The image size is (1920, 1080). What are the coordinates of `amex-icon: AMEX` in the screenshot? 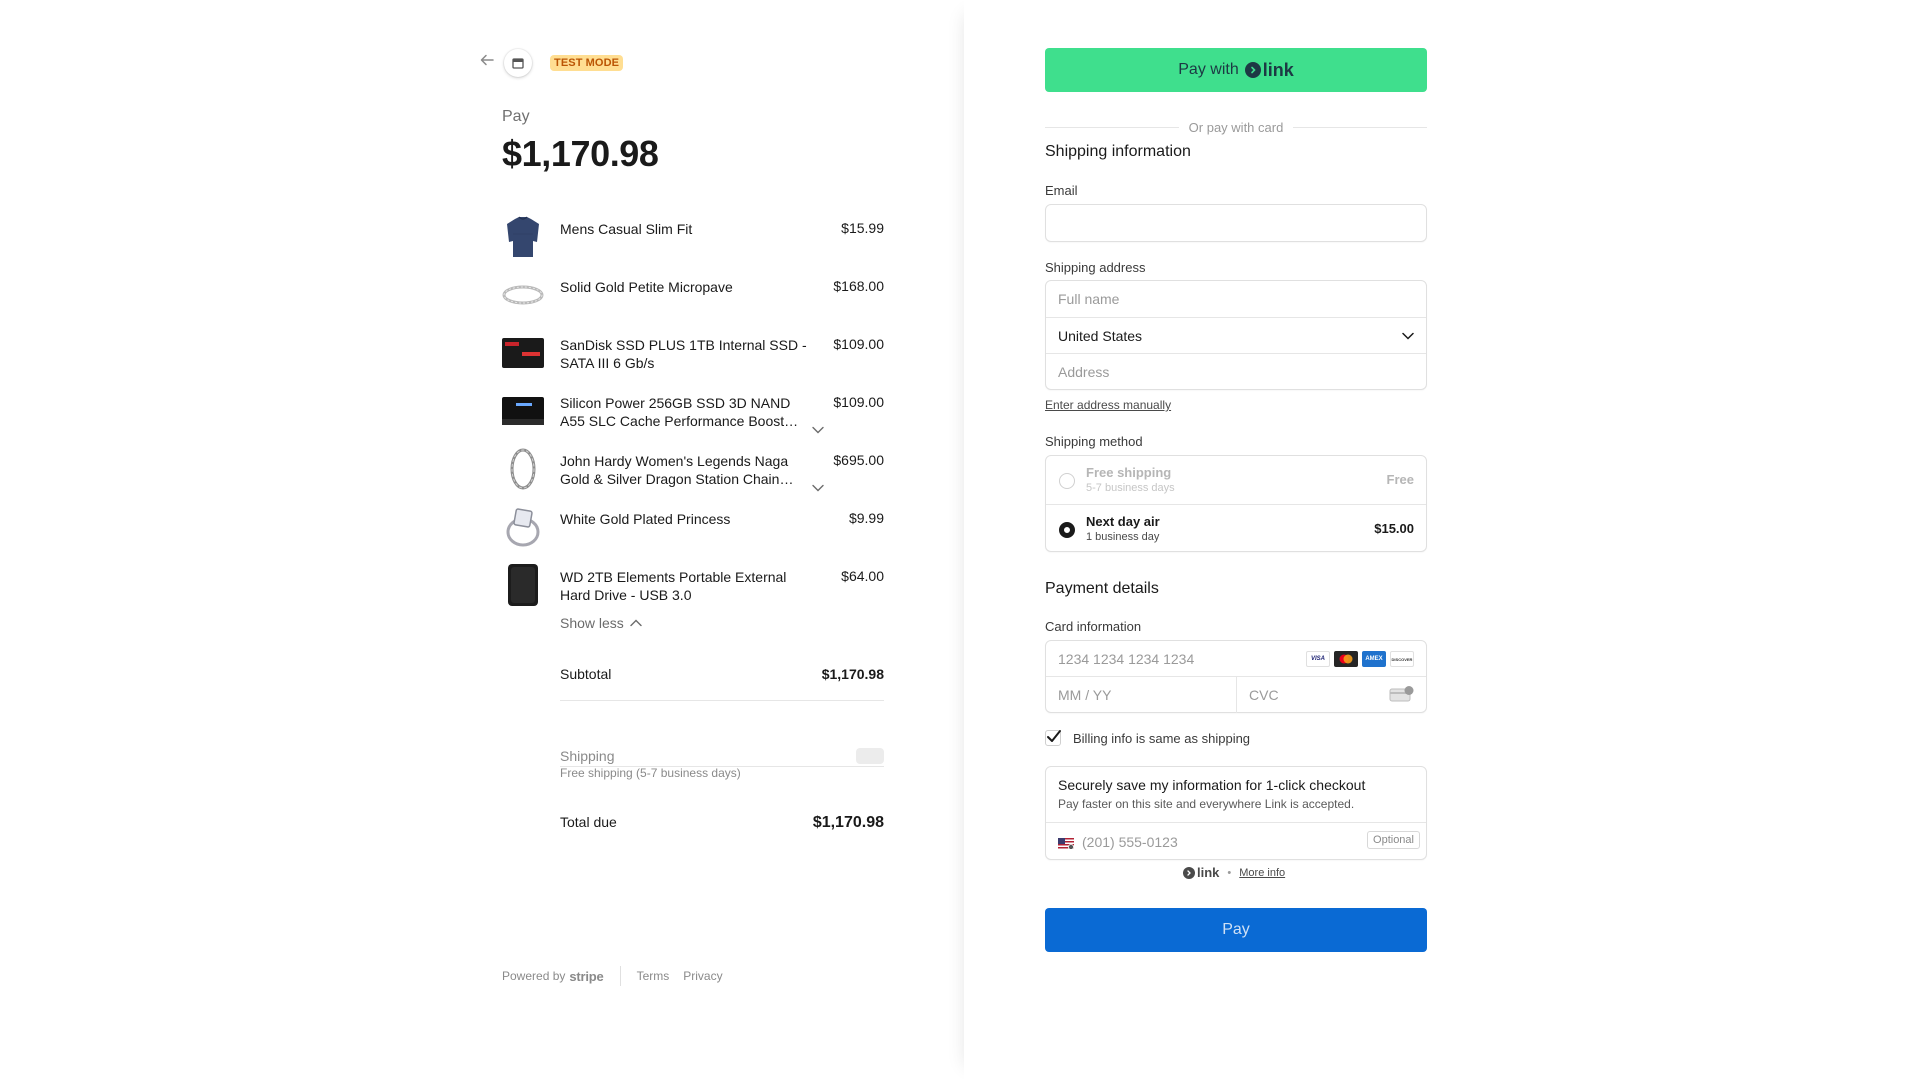 It's located at (1374, 659).